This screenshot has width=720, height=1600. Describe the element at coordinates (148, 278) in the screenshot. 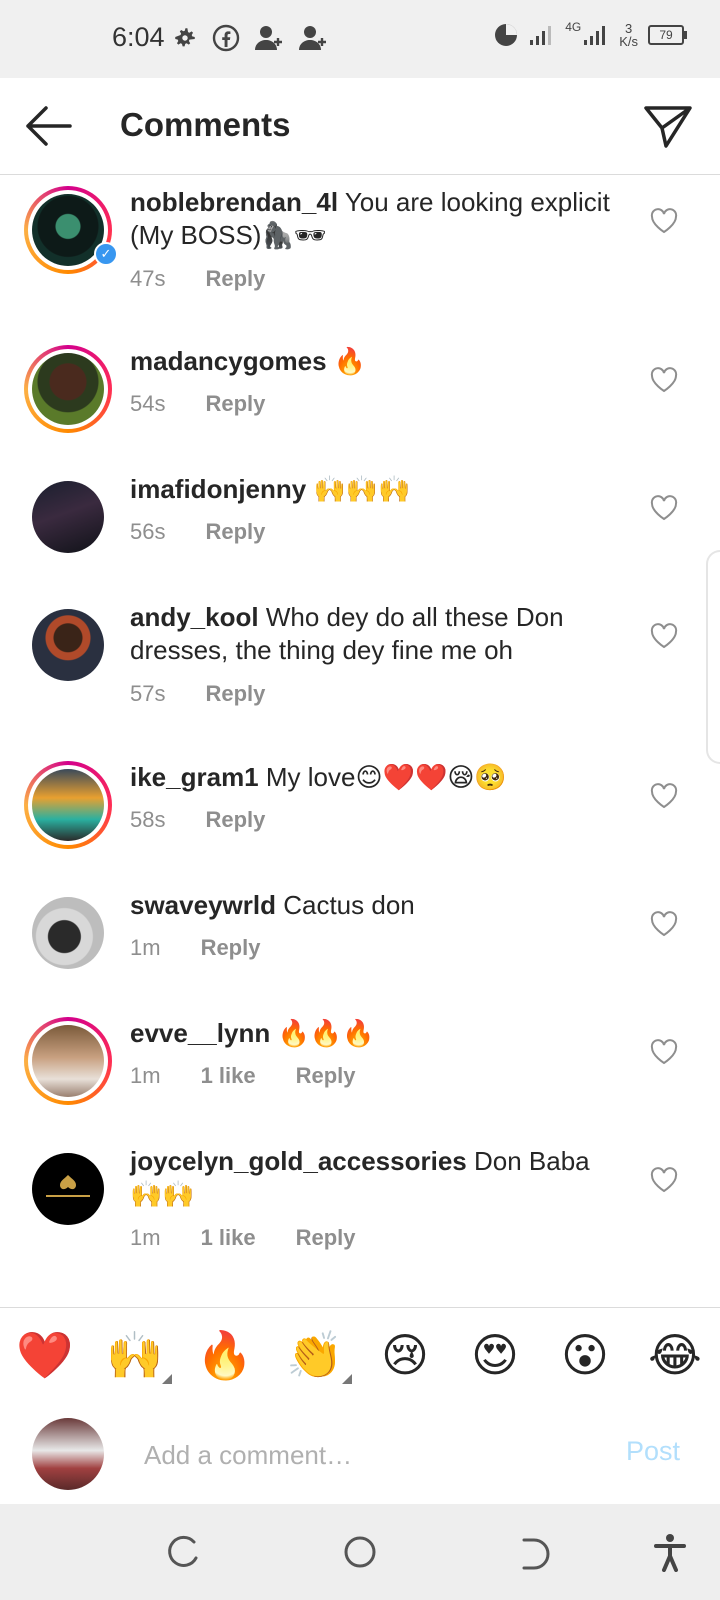

I see `comment-time: 47s` at that location.